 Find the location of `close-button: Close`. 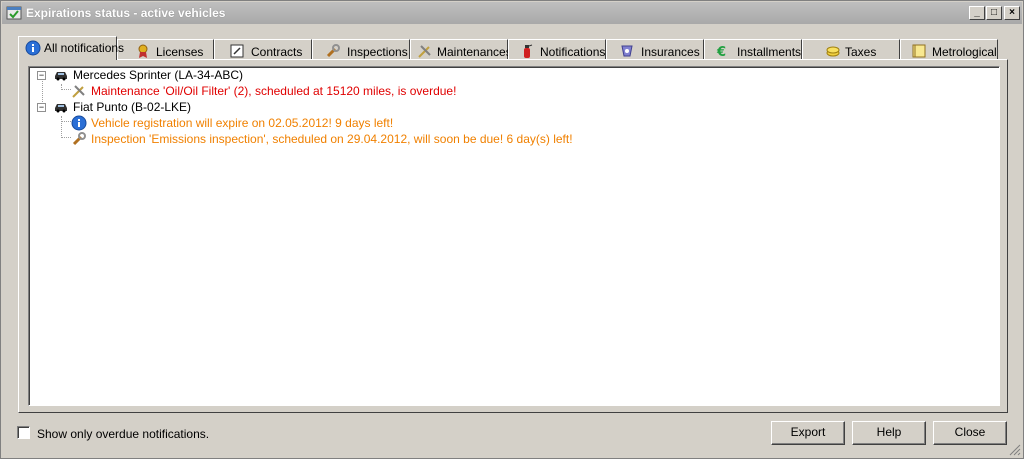

close-button: Close is located at coordinates (970, 433).